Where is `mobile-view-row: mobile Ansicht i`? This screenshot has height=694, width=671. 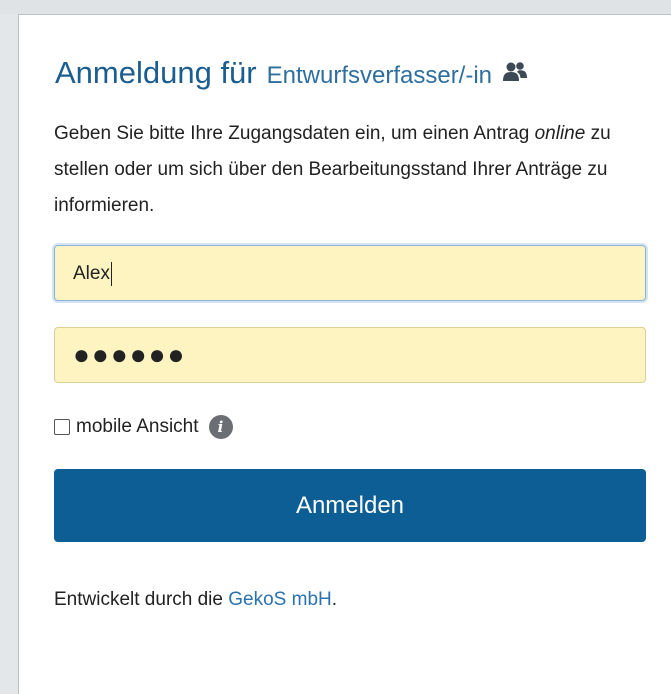 mobile-view-row: mobile Ansicht i is located at coordinates (143, 427).